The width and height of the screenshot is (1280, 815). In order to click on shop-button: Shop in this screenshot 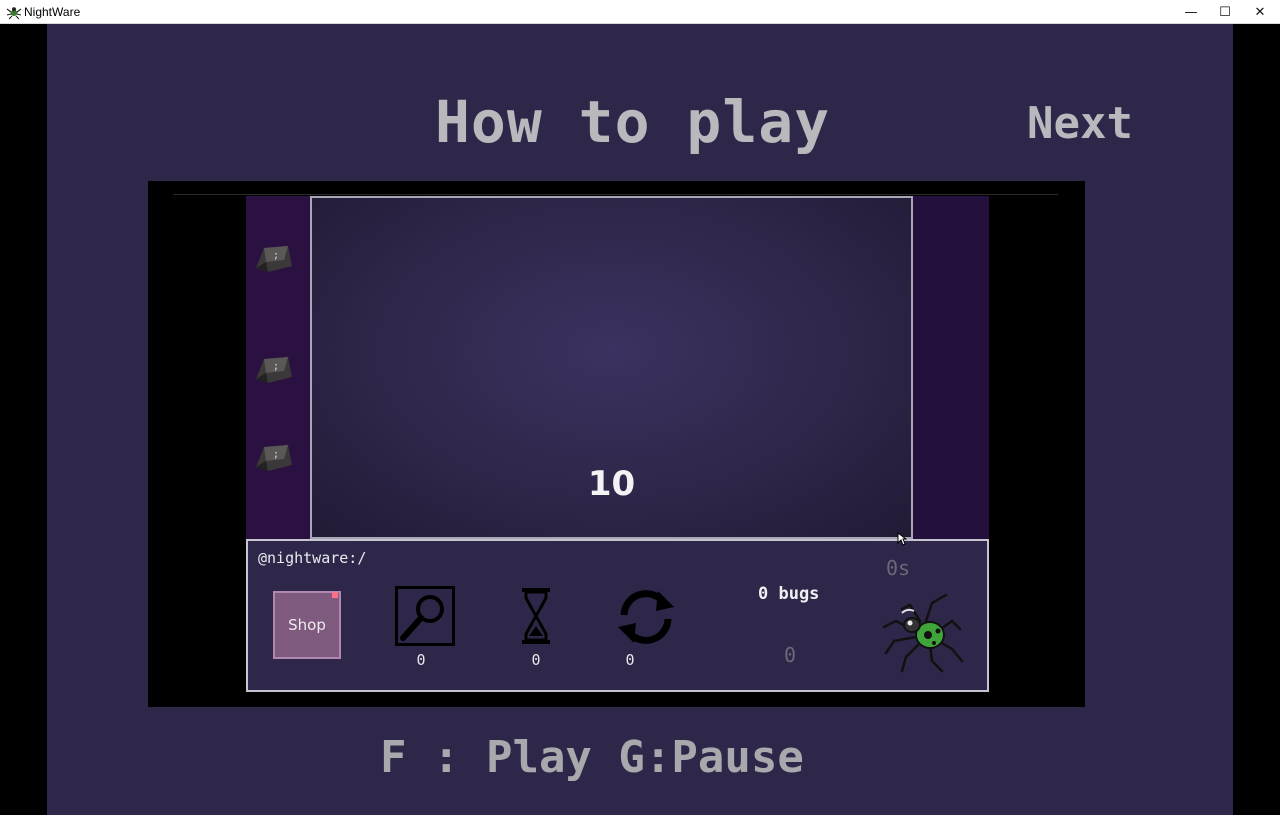, I will do `click(307, 625)`.